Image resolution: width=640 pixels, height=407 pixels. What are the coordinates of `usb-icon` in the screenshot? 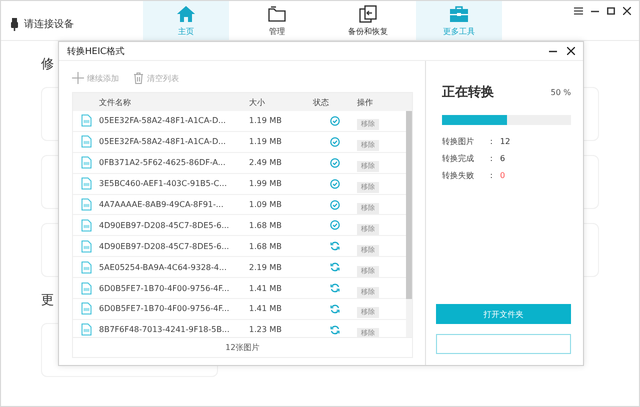 It's located at (14, 24).